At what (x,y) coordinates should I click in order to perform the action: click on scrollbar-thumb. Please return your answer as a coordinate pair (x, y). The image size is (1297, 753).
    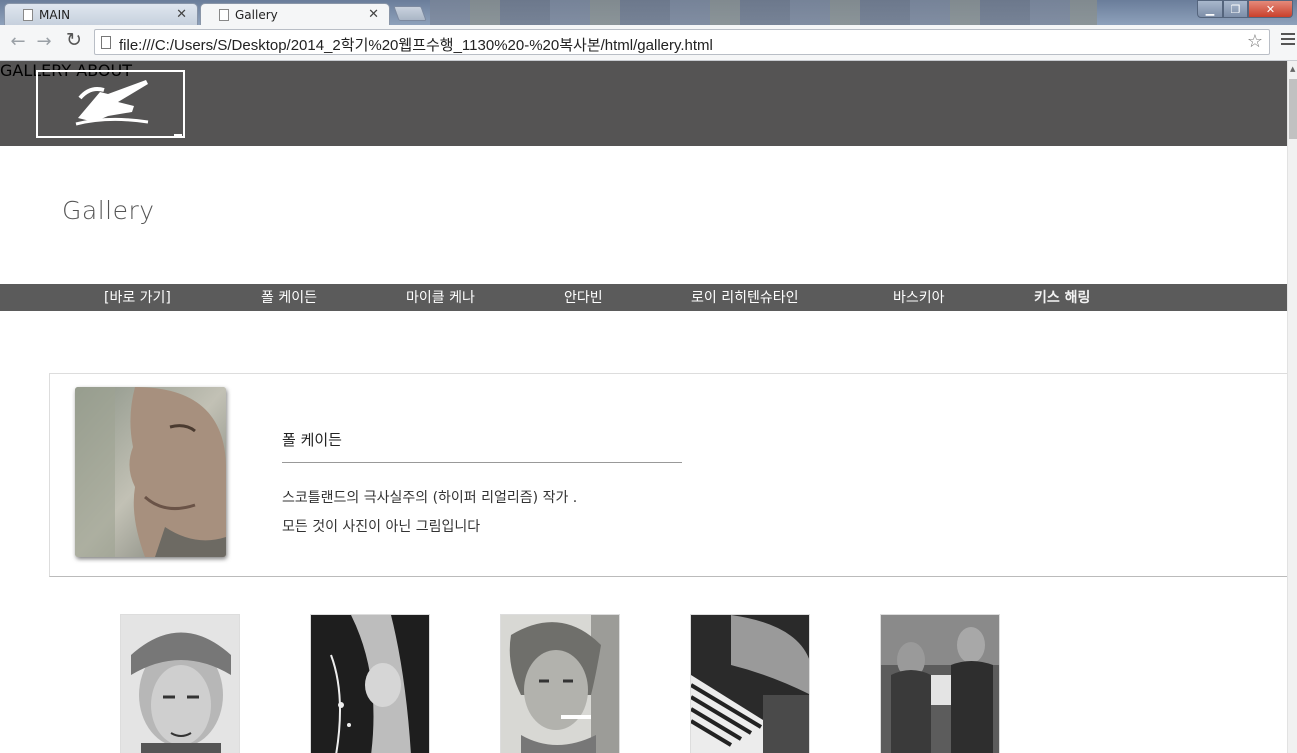
    Looking at the image, I should click on (1293, 109).